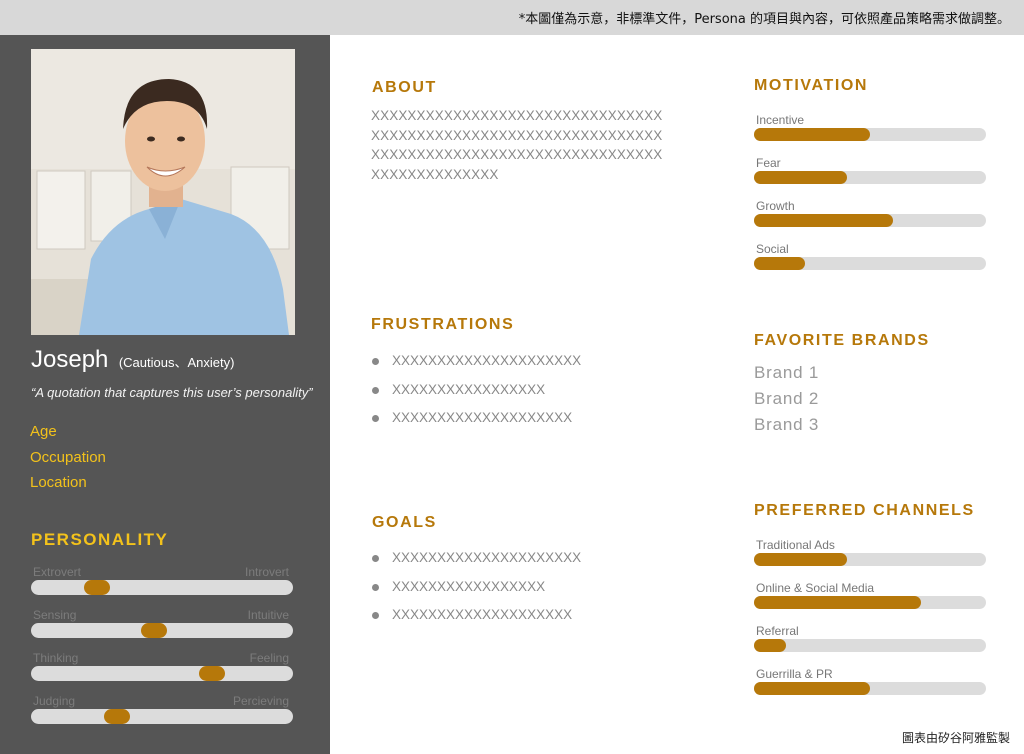  I want to click on about-line: XXXXXXXXXXXXXX, so click(435, 174).